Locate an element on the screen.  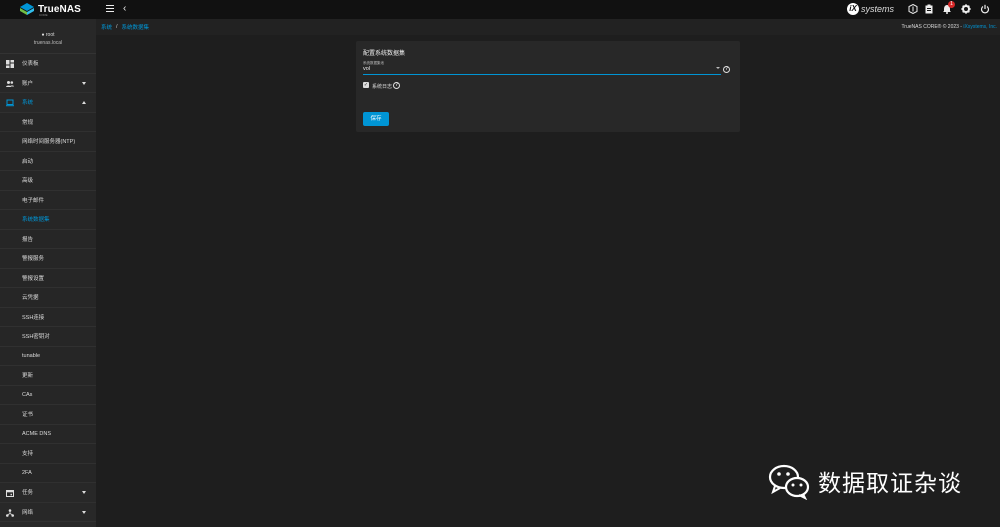
sidebar-subitem-label: 高级 is located at coordinates (28, 181).